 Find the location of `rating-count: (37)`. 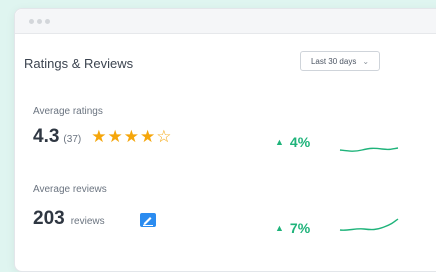

rating-count: (37) is located at coordinates (72, 139).